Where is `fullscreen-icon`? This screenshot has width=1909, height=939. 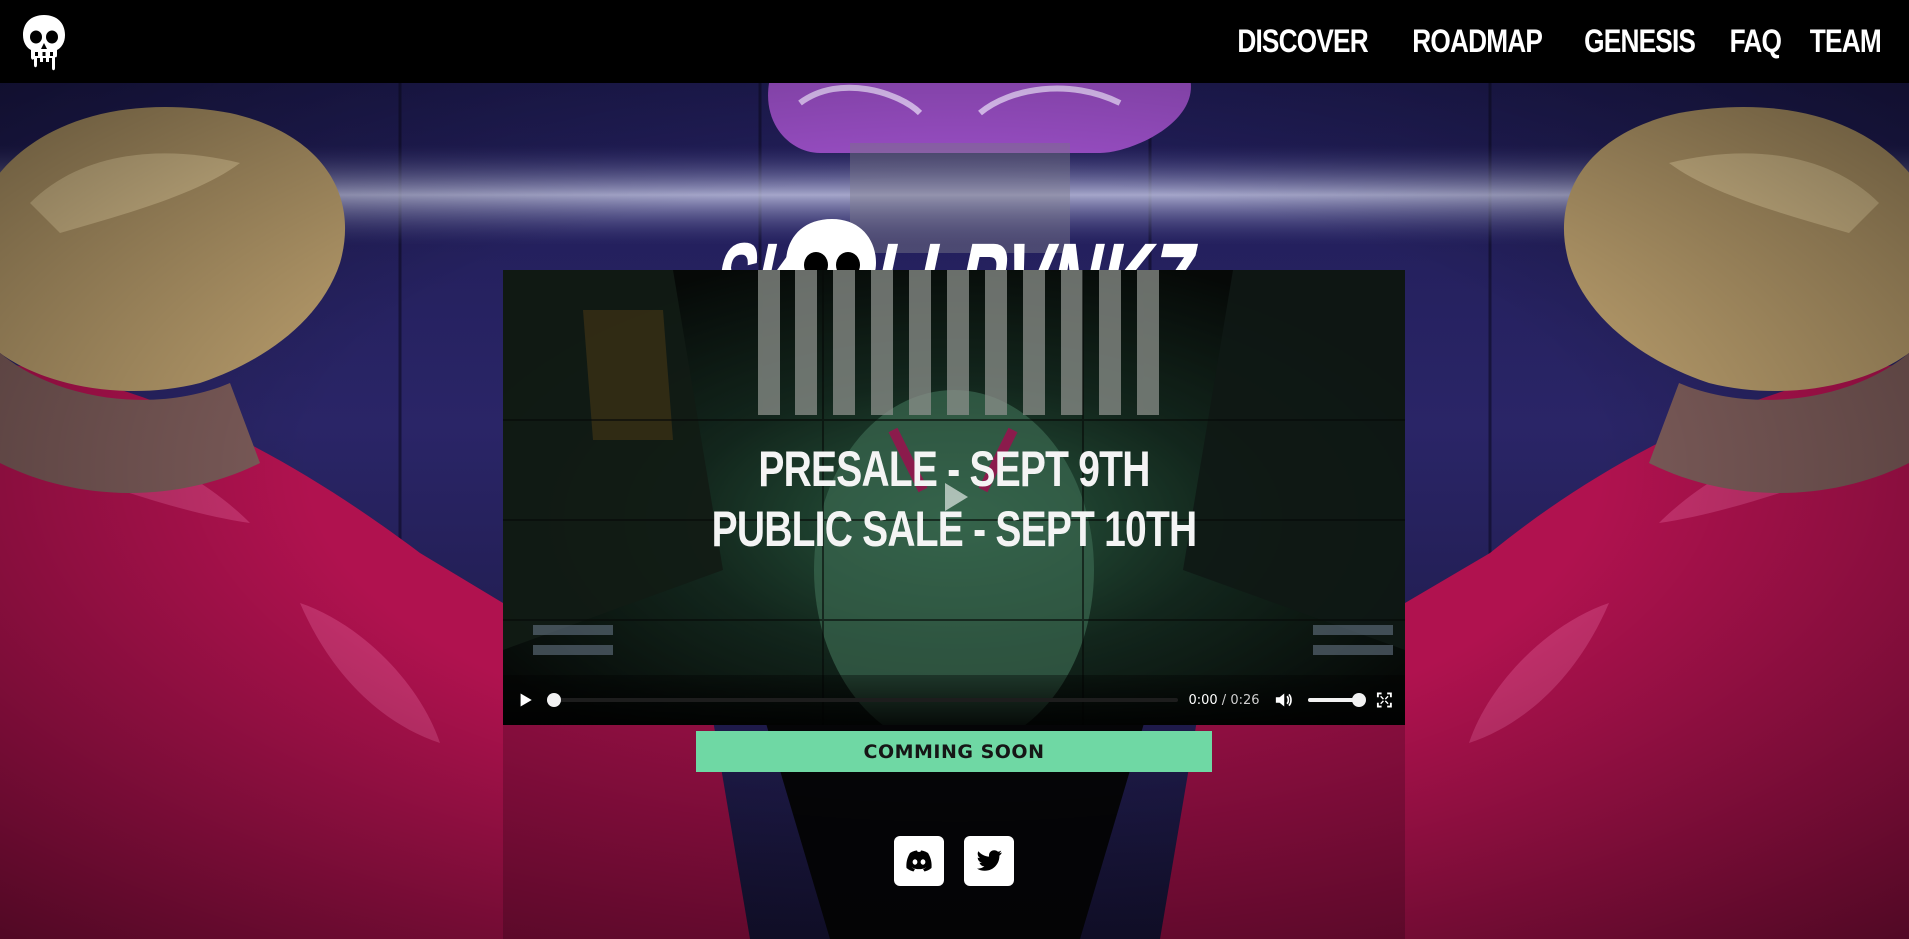 fullscreen-icon is located at coordinates (1384, 700).